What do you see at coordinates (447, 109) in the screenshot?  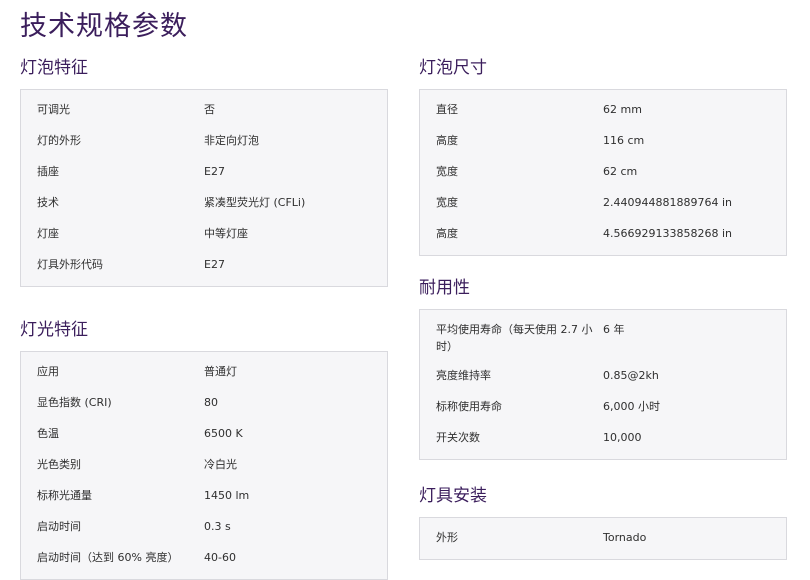 I see `spec-label: 直径` at bounding box center [447, 109].